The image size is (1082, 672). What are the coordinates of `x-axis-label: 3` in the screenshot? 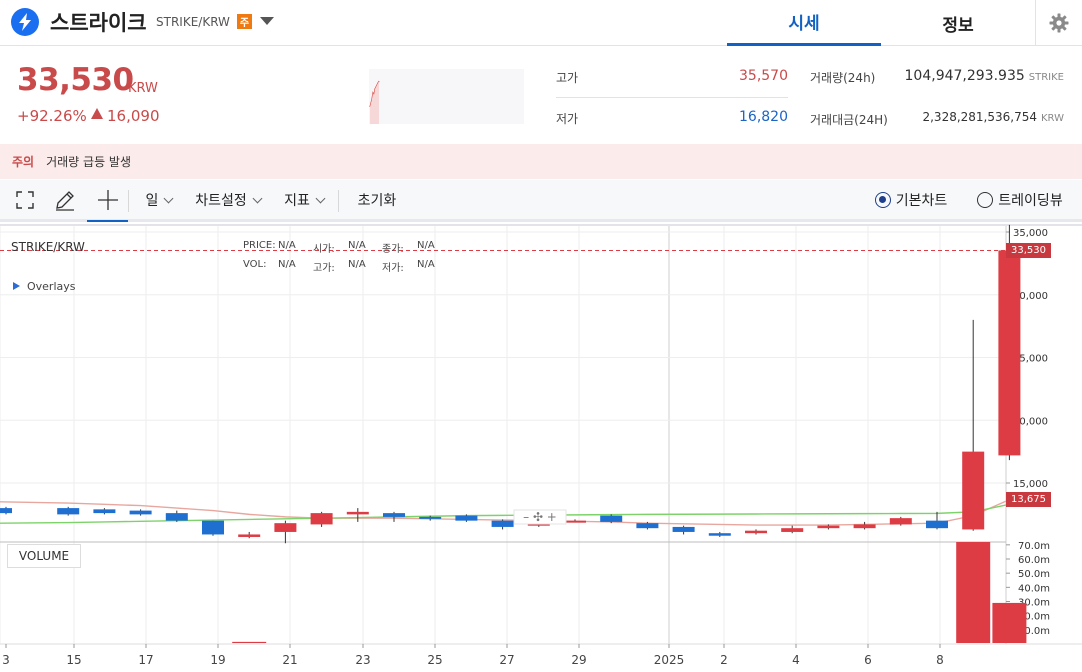 It's located at (6, 660).